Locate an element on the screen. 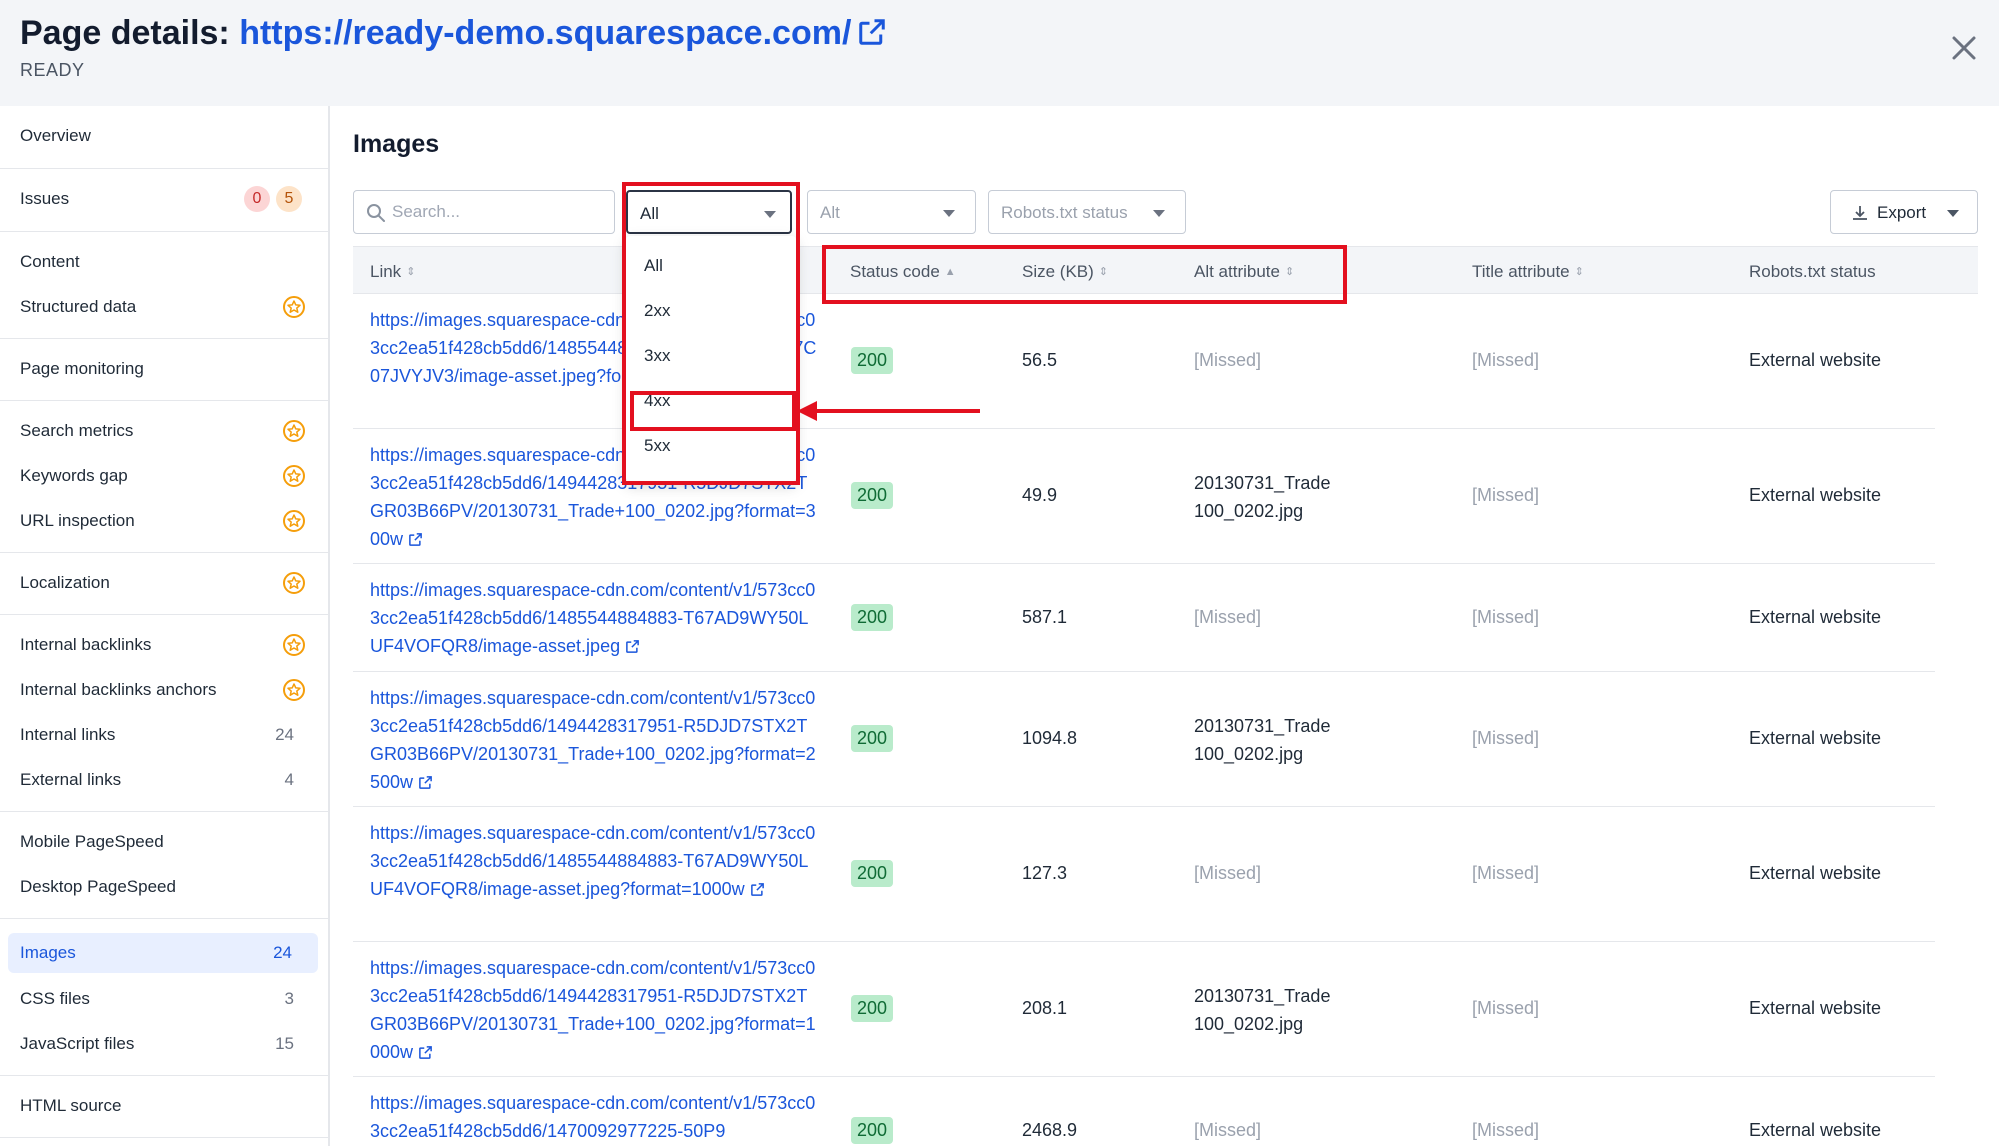  sidebar-item-label: Content is located at coordinates (50, 261).